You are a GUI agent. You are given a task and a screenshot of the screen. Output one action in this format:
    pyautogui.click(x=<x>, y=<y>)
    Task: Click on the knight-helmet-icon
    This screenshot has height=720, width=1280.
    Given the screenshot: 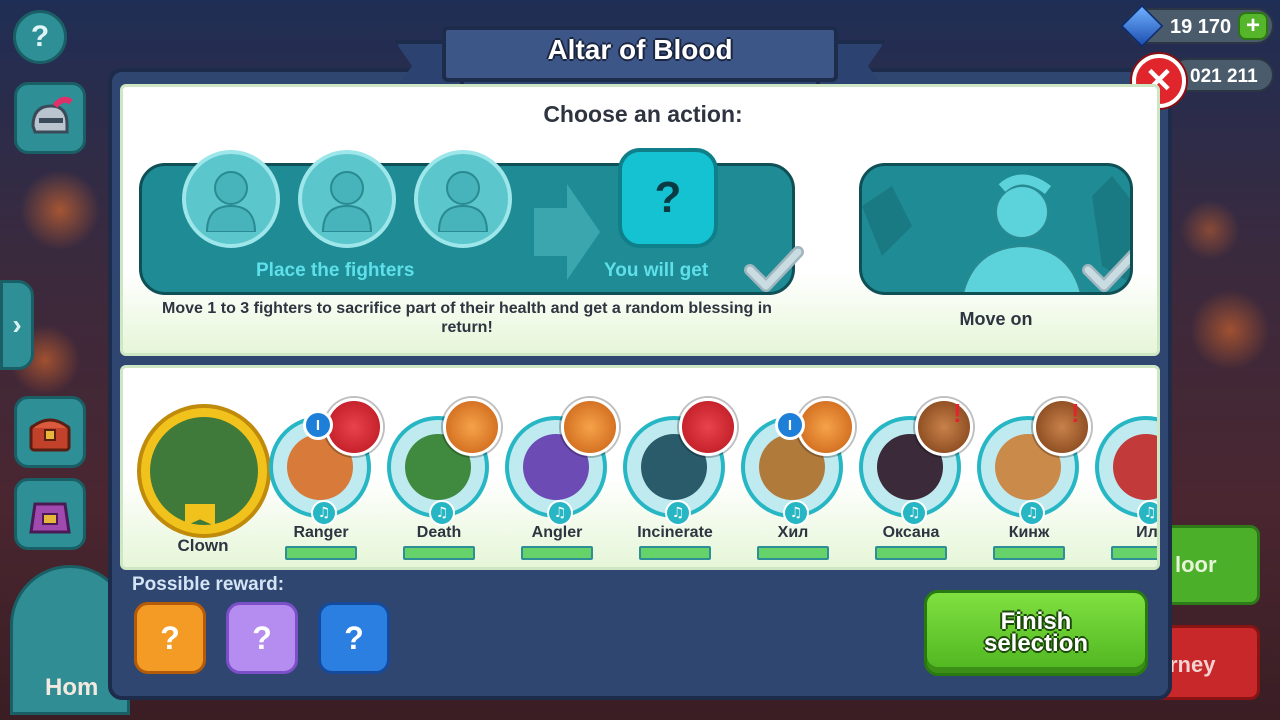 What is the action you would take?
    pyautogui.click(x=52, y=115)
    